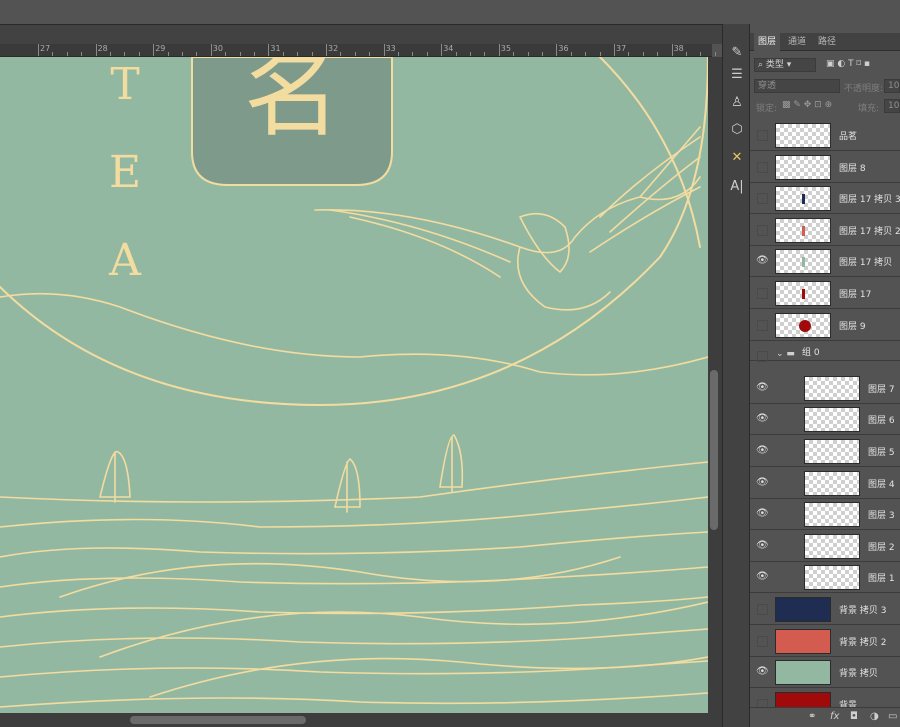 This screenshot has width=900, height=727. Describe the element at coordinates (881, 484) in the screenshot. I see `layer-name: 图层 4` at that location.